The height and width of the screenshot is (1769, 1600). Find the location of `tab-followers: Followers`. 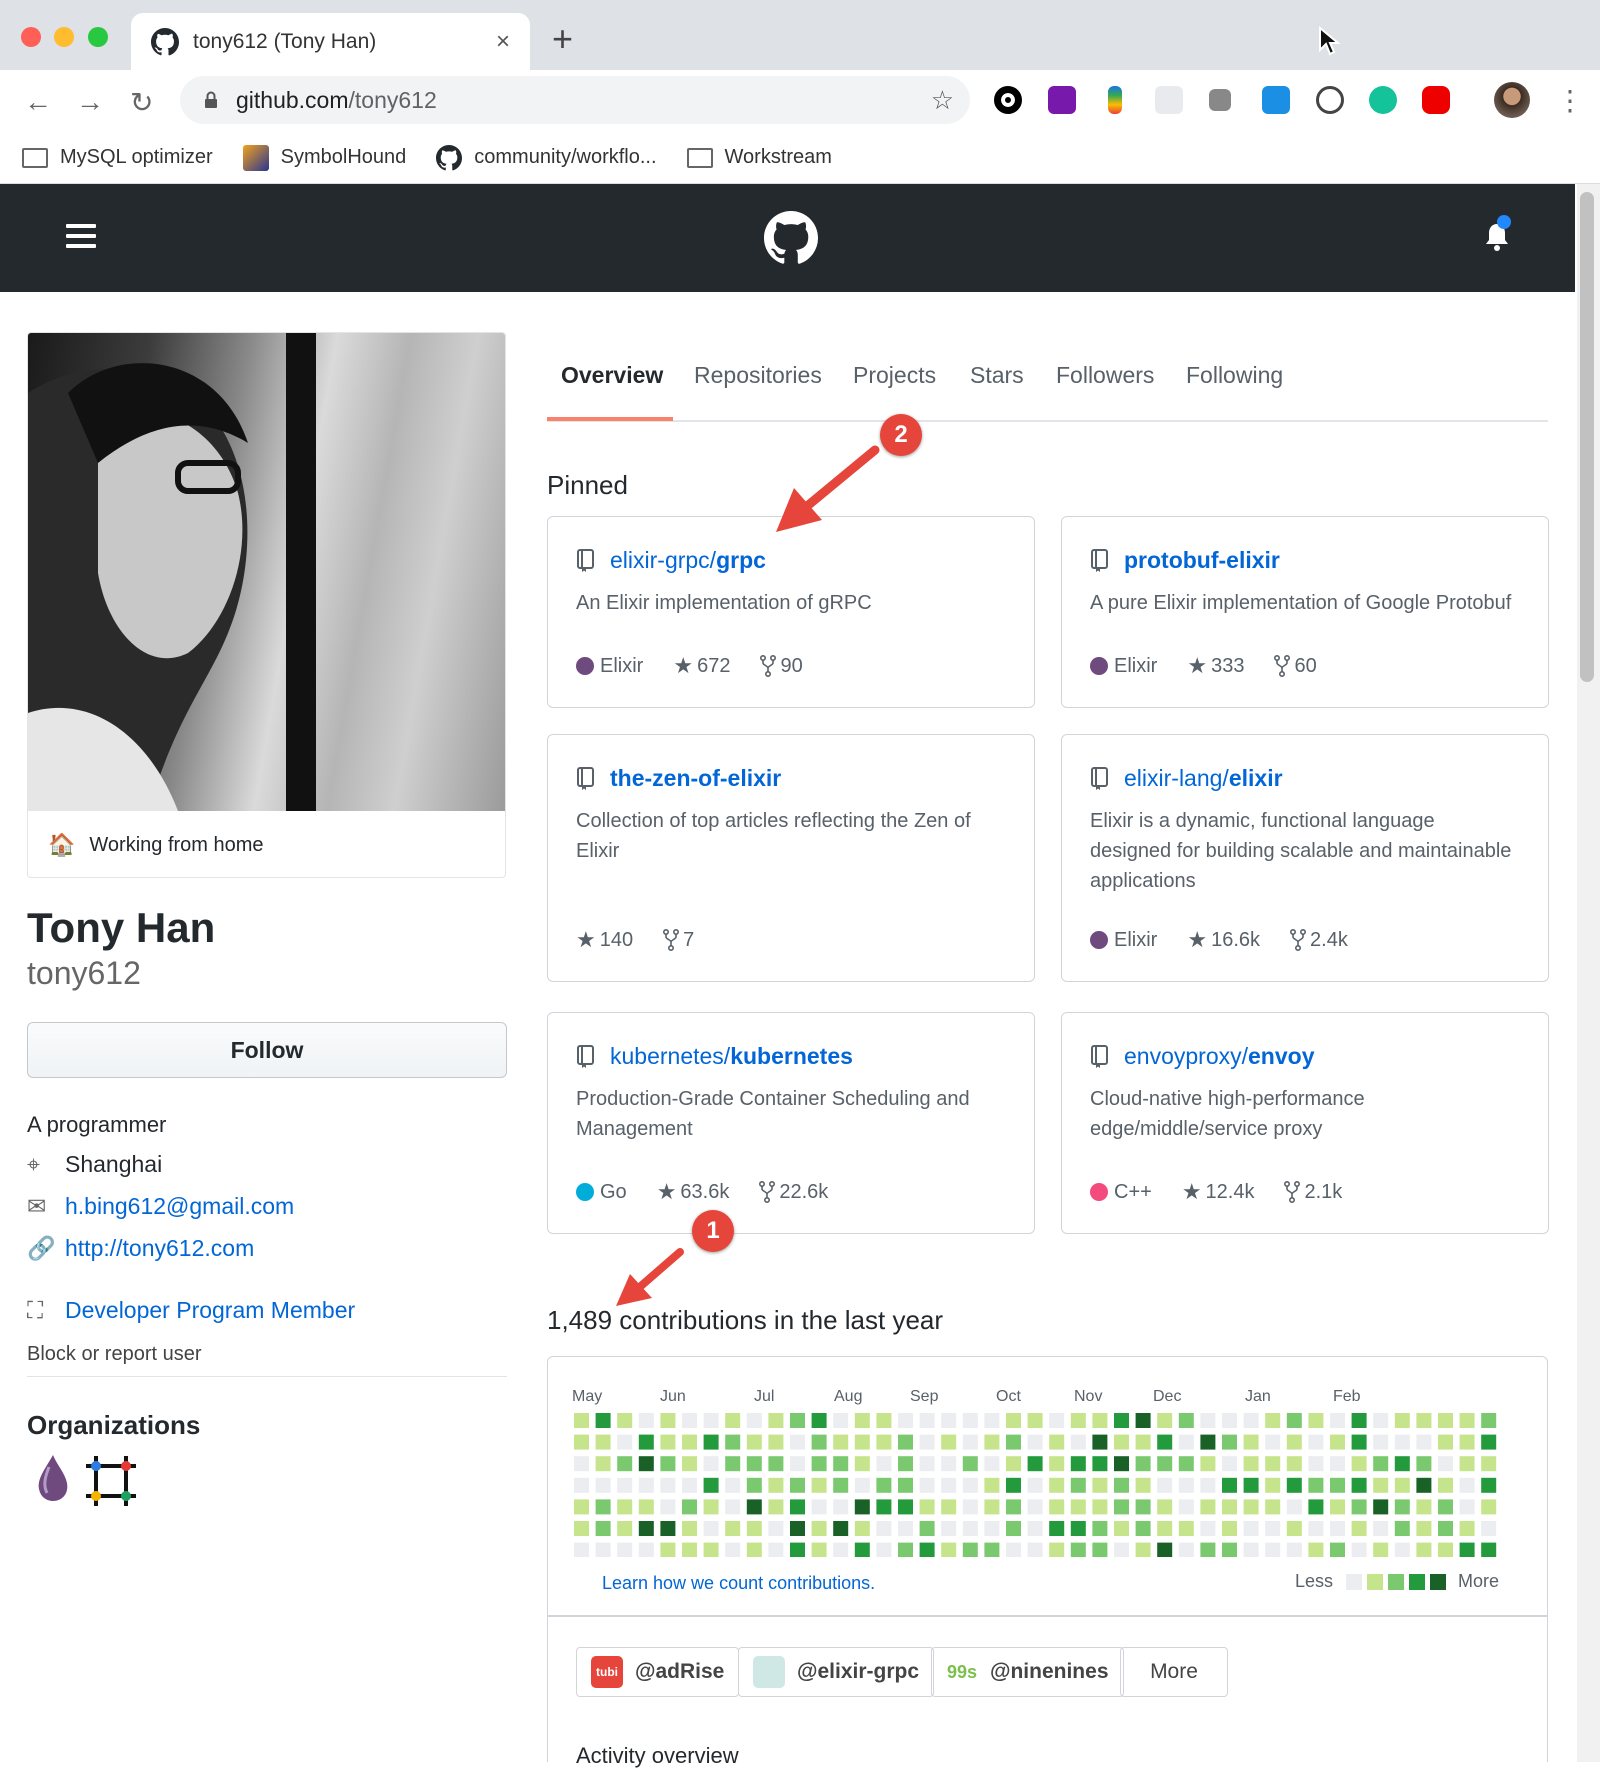

tab-followers: Followers is located at coordinates (1105, 375).